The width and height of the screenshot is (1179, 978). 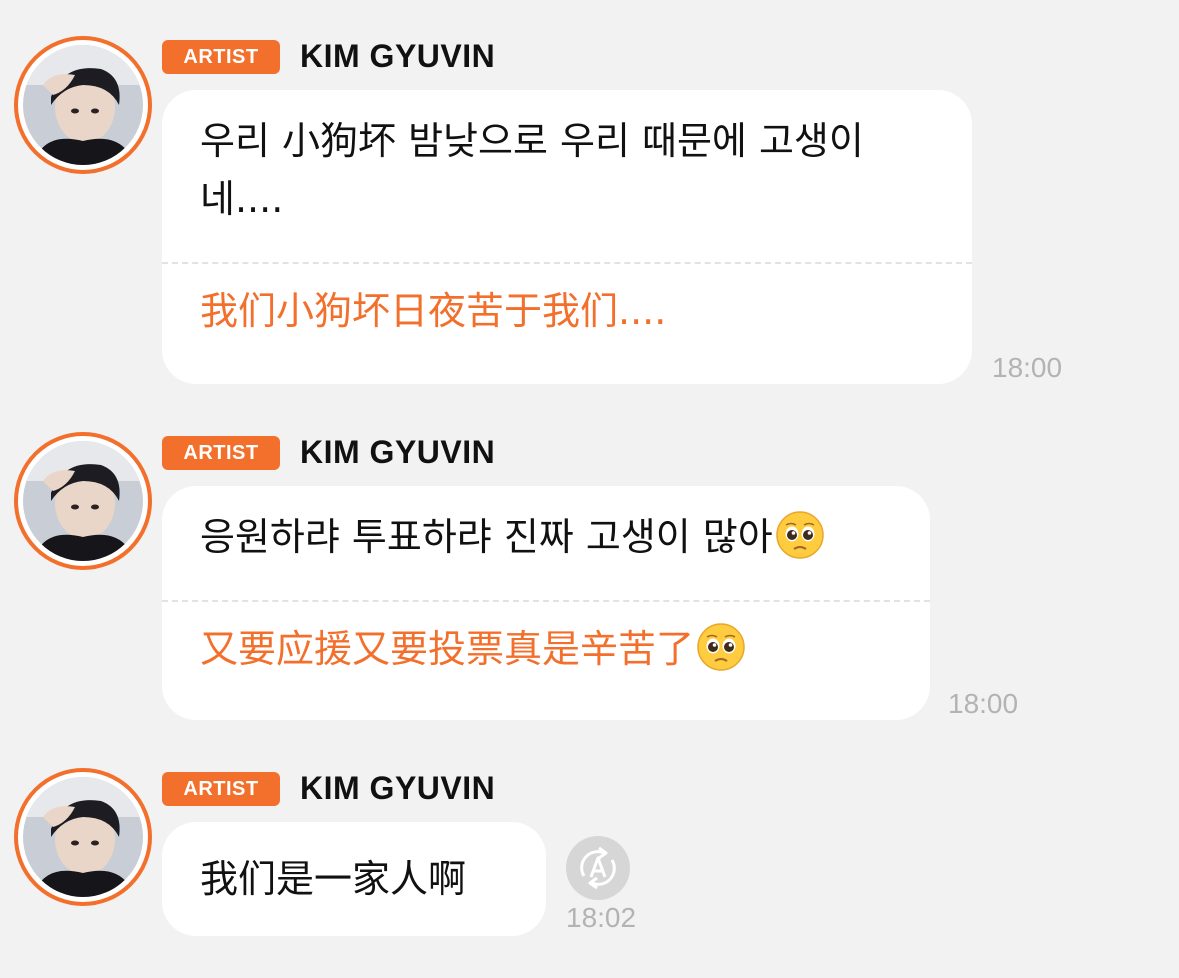 What do you see at coordinates (333, 879) in the screenshot?
I see `message-text: 我们是一家人啊` at bounding box center [333, 879].